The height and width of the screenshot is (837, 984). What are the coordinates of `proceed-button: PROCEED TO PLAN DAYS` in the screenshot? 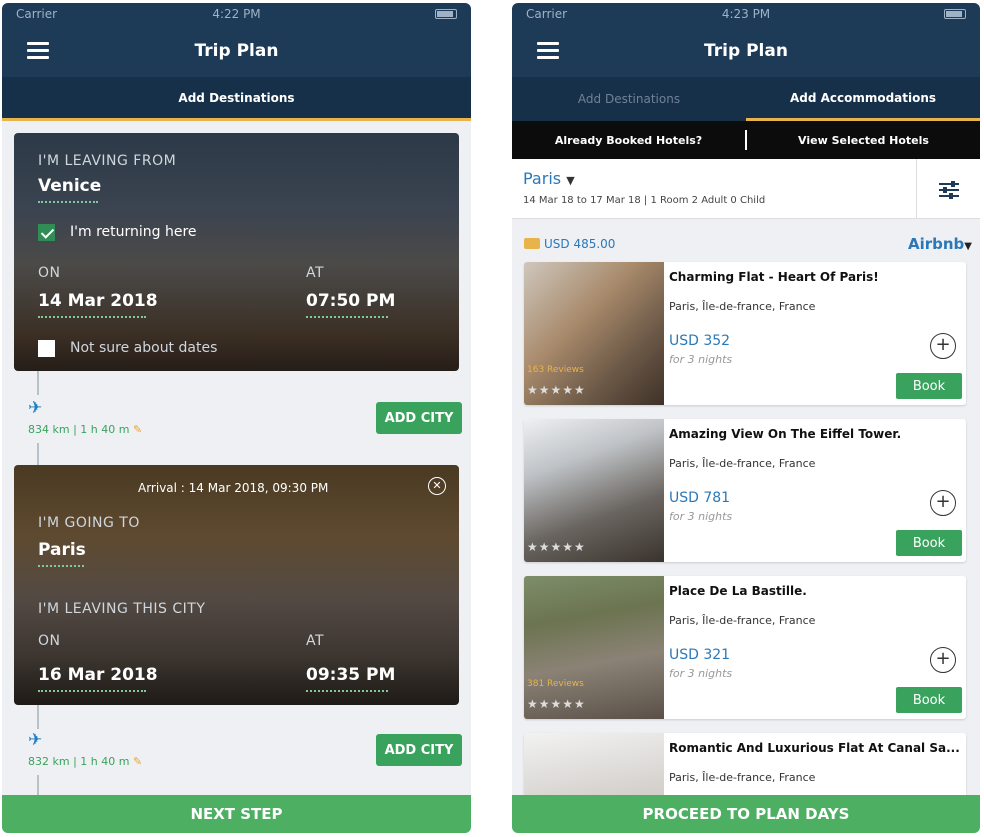 It's located at (746, 814).